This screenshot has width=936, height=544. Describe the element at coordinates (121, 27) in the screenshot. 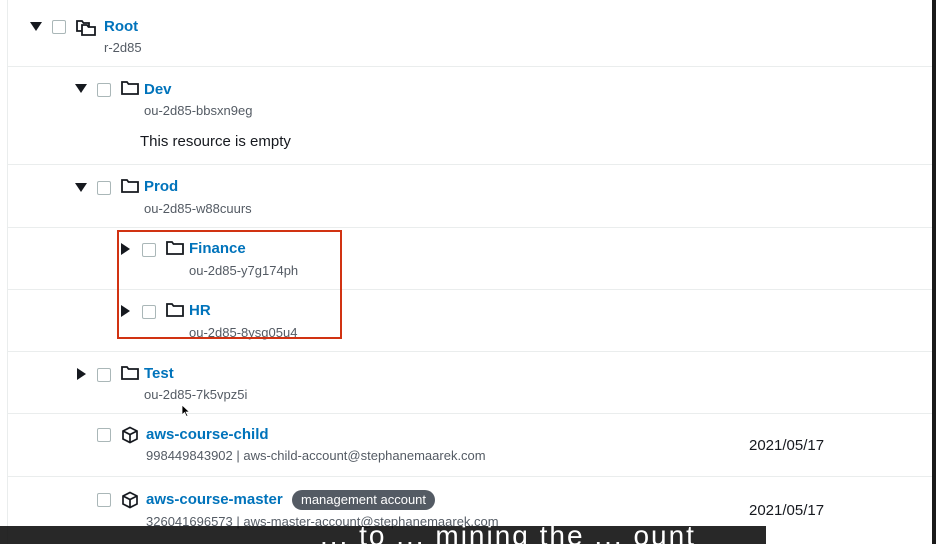

I see `root-link: Root` at that location.